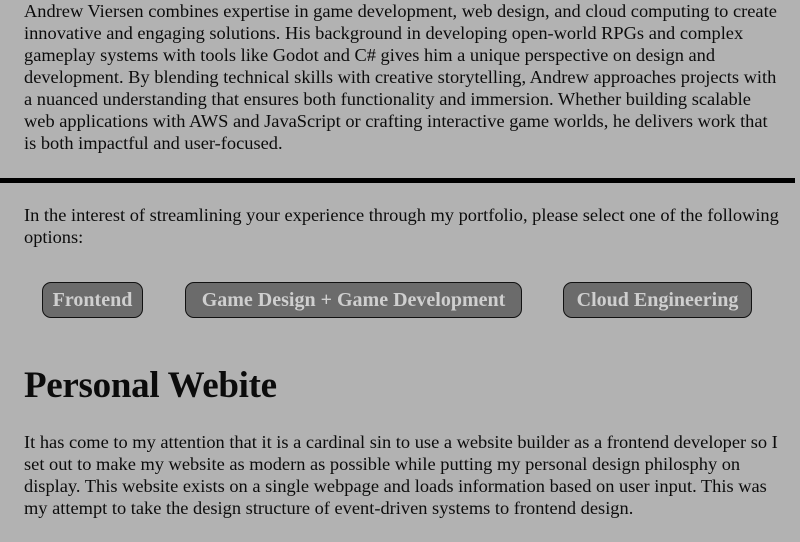  Describe the element at coordinates (150, 385) in the screenshot. I see `section-title: Personal Webite` at that location.